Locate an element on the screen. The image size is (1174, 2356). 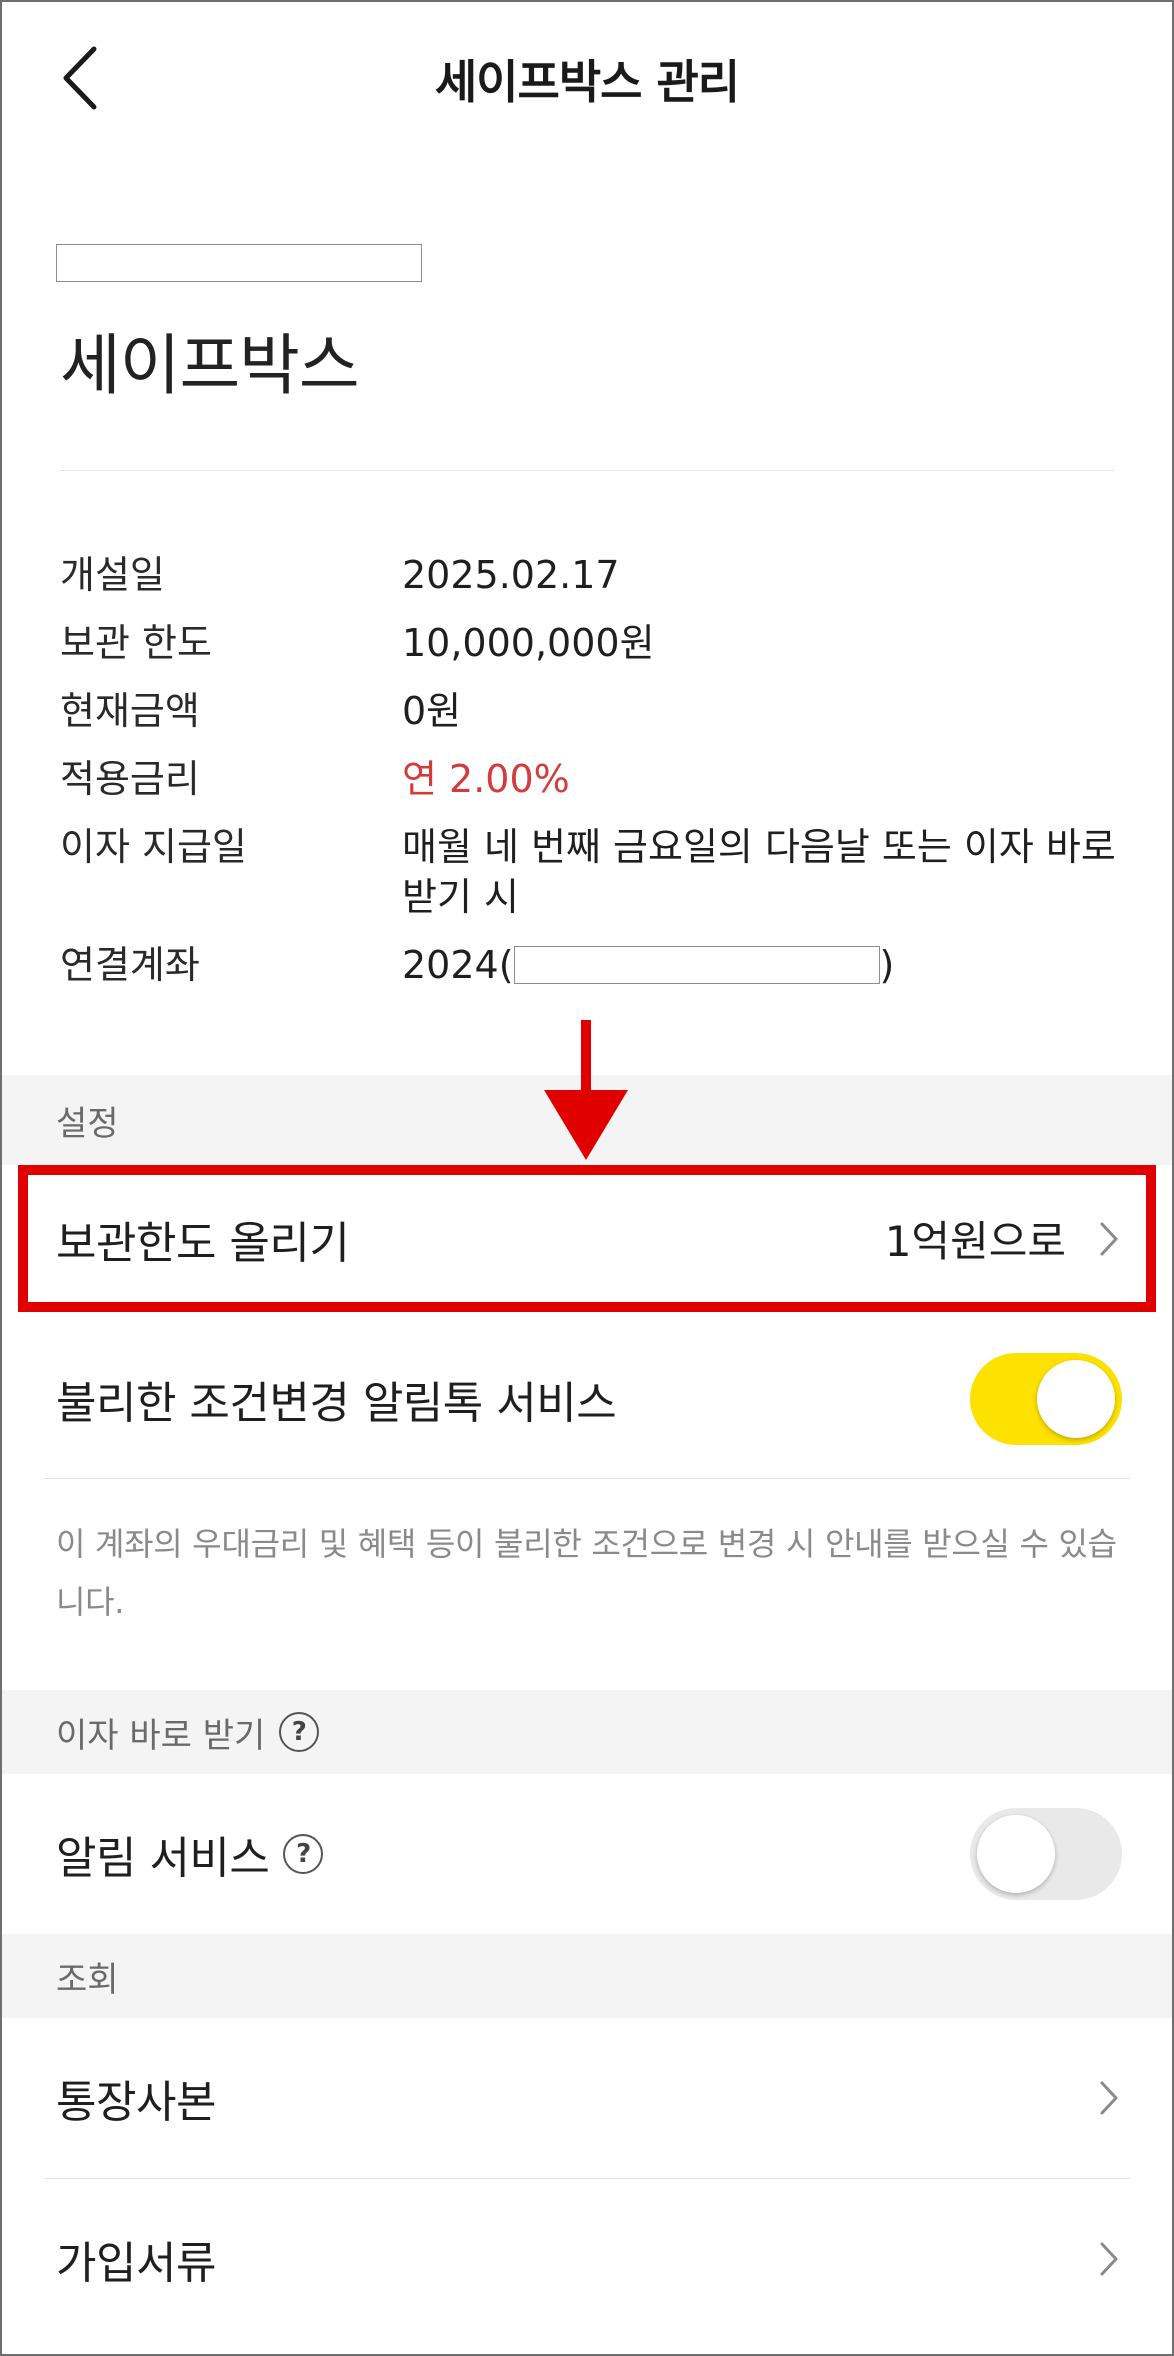
row-label: 알림 서비스 ? is located at coordinates (190, 1854).